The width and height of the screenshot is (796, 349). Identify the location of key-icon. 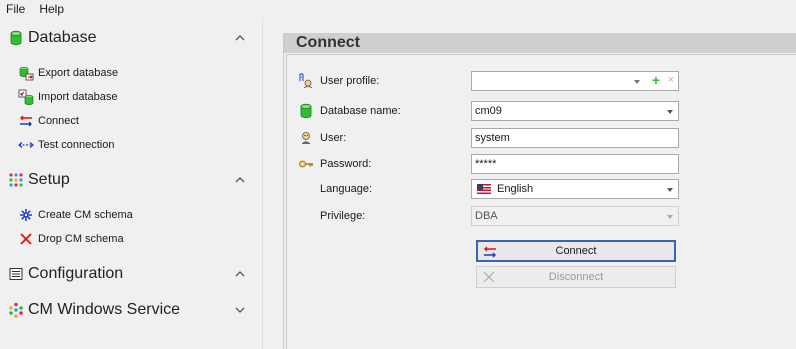
(306, 164).